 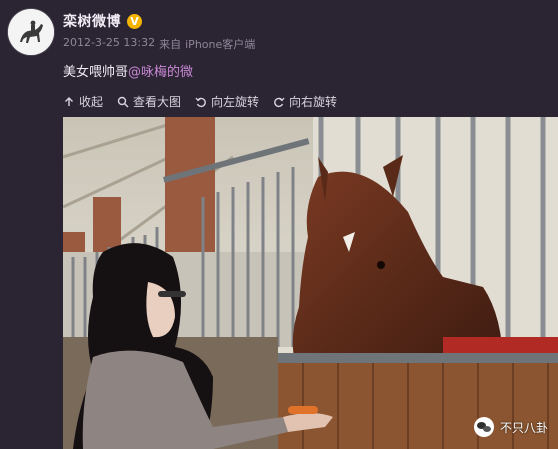 I want to click on collapse-icon, so click(x=69, y=101).